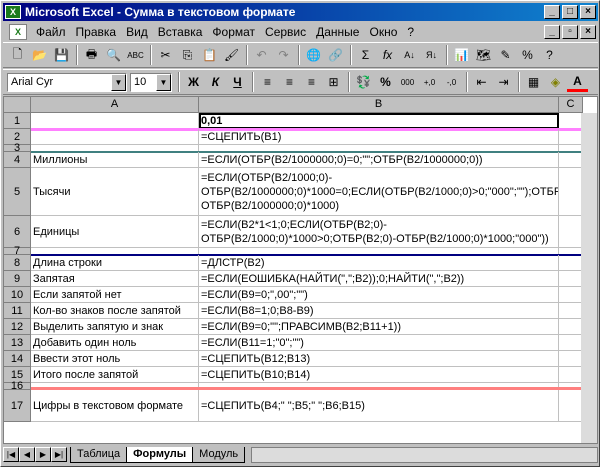  I want to click on last-sheet-button: ▶|, so click(59, 454).